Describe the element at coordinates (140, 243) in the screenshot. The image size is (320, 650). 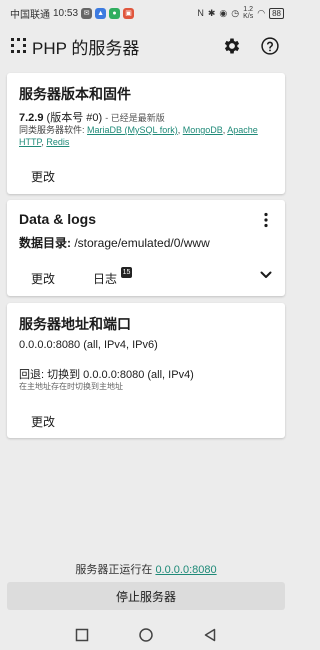
I see `data-directory-path: /storage/emulated/0/www` at that location.